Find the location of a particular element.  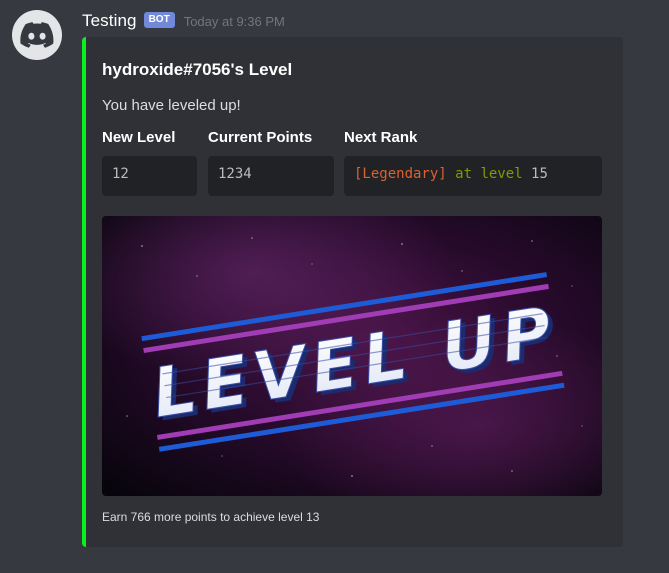

field-name-current-points: Current Points is located at coordinates (260, 137).